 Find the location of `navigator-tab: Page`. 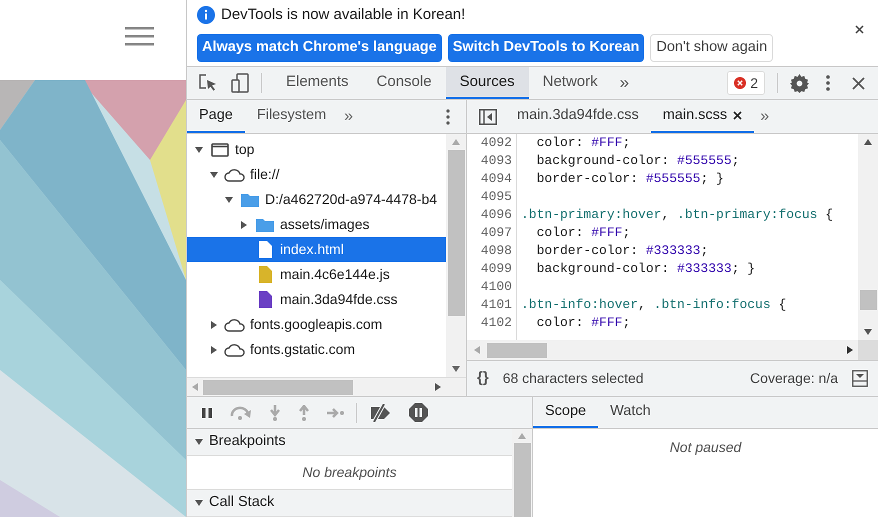

navigator-tab: Page is located at coordinates (216, 116).